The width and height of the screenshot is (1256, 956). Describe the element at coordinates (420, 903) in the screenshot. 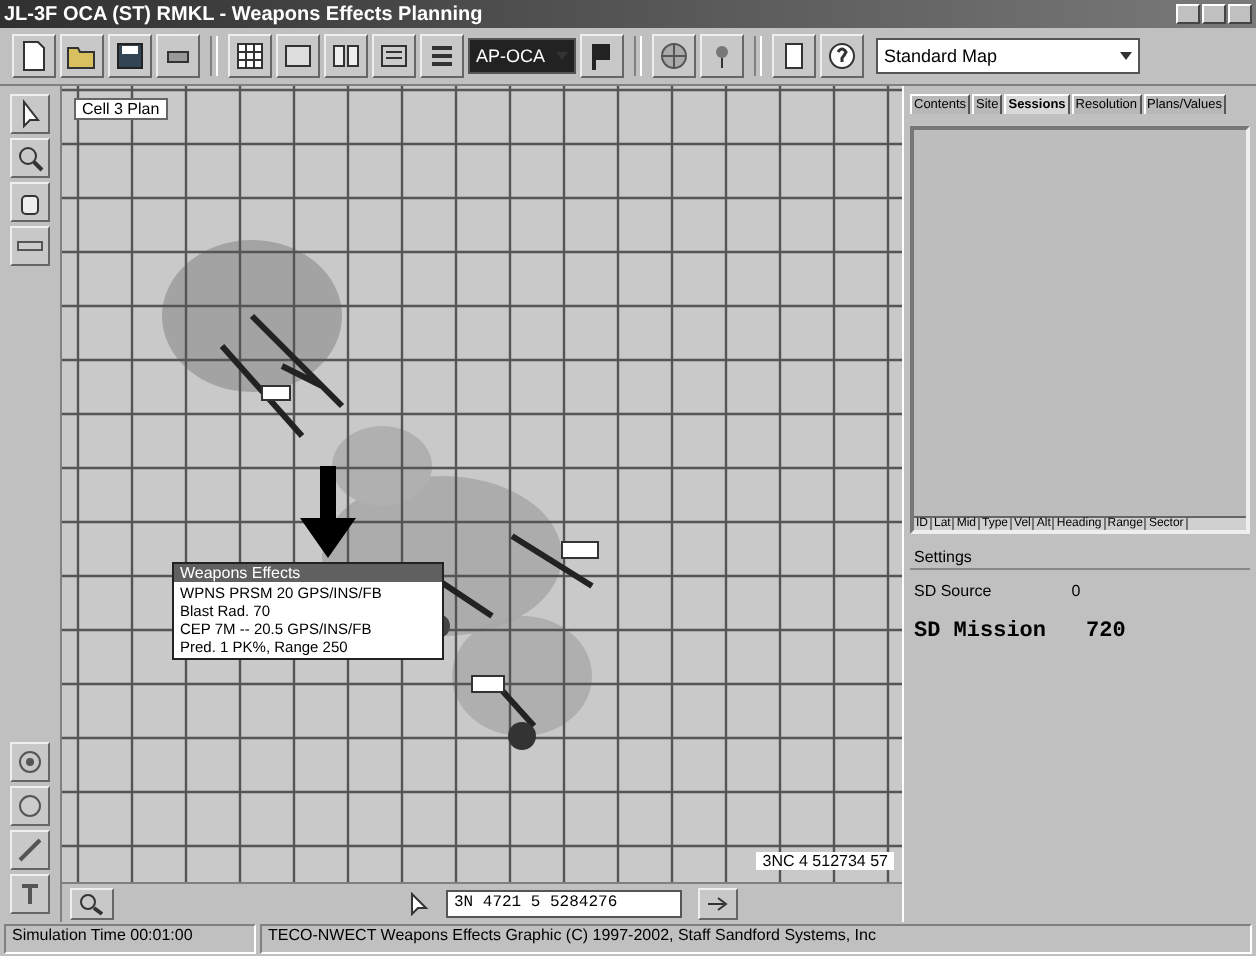

I see `pointer-icon` at that location.